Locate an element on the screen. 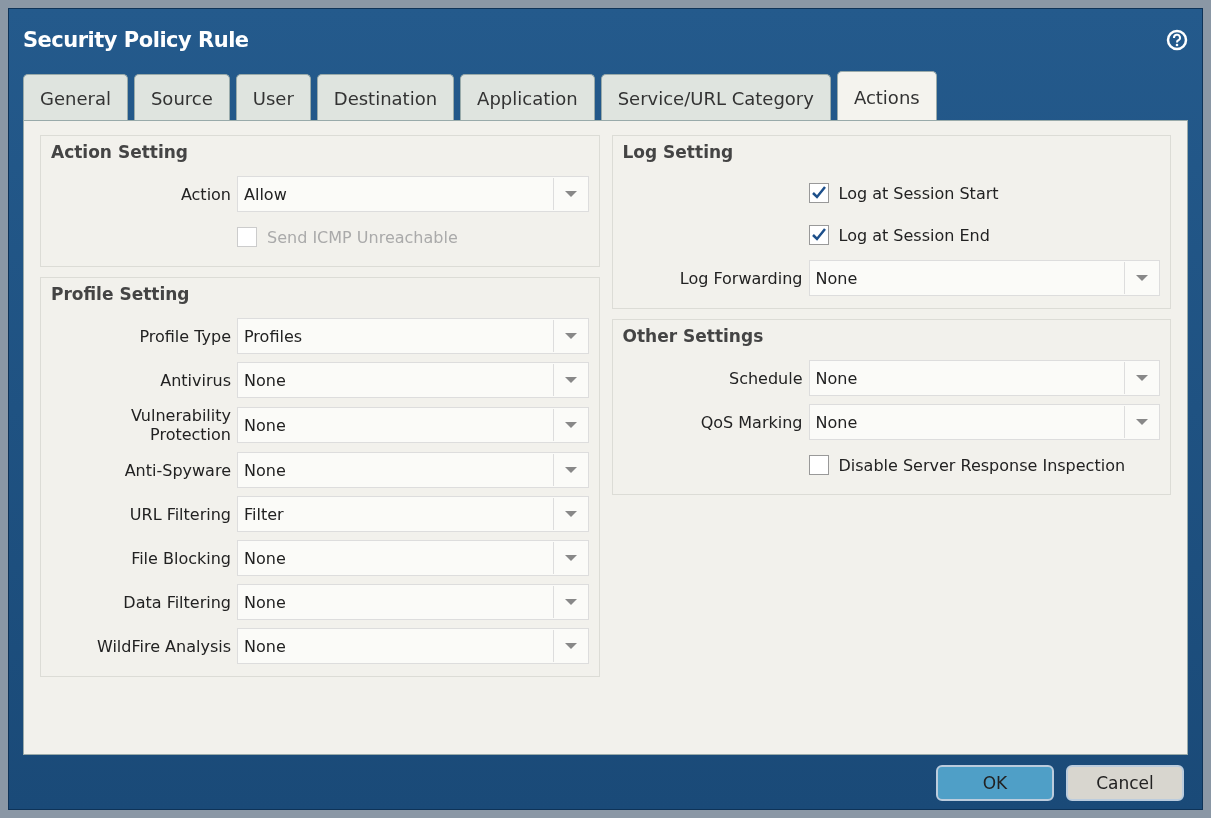 The width and height of the screenshot is (1211, 818). checkbox-label: Send ICMP Unreachable is located at coordinates (362, 237).